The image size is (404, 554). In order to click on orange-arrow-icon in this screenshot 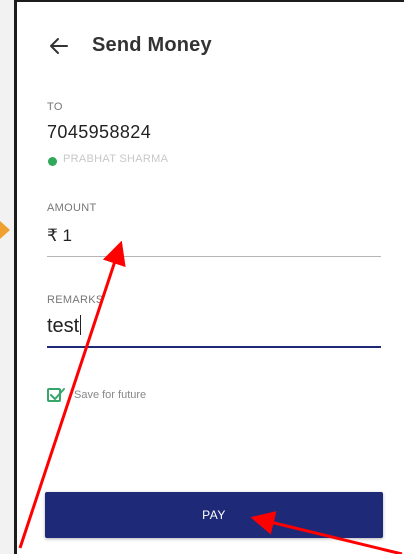, I will do `click(5, 230)`.